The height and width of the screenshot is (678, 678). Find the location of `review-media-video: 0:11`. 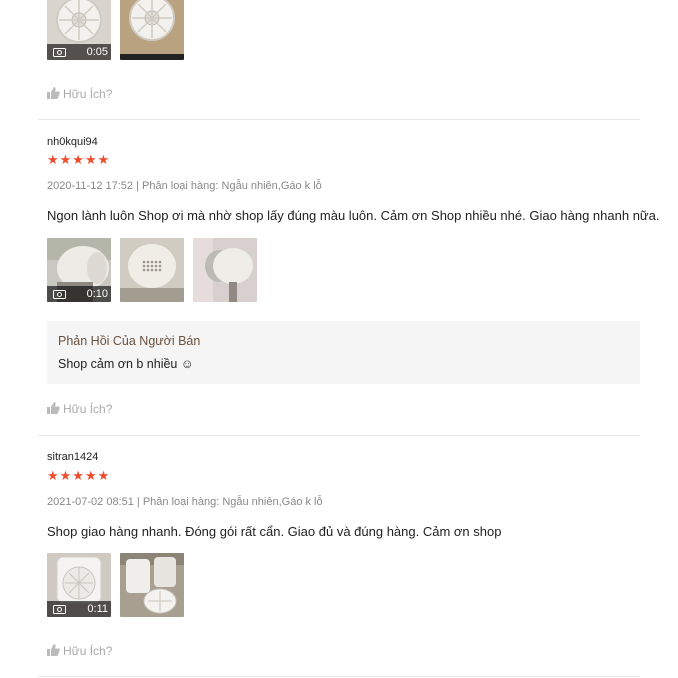

review-media-video: 0:11 is located at coordinates (79, 585).